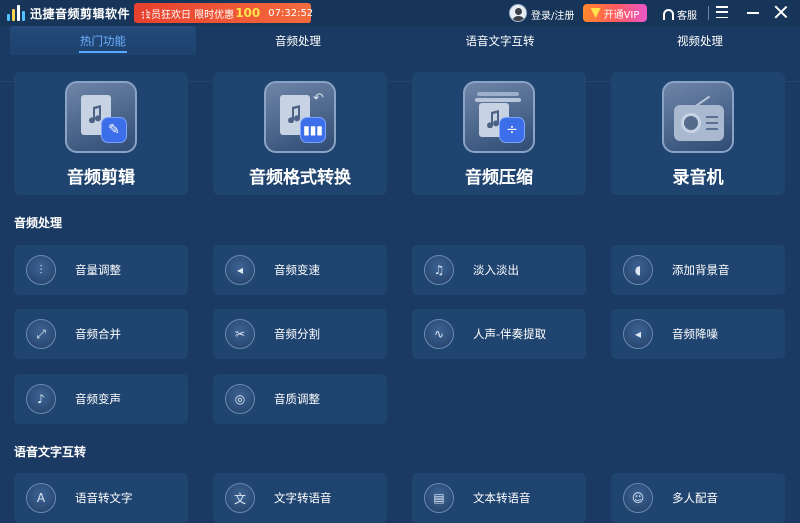 This screenshot has width=800, height=523. What do you see at coordinates (722, 12) in the screenshot?
I see `menu-icon` at bounding box center [722, 12].